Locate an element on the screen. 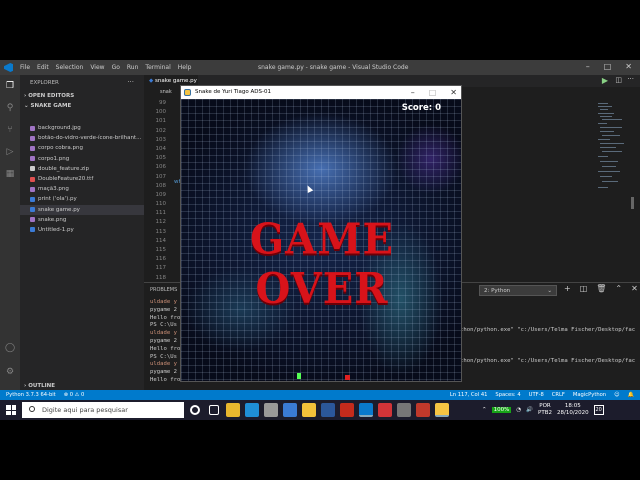  network-icon: ◔ is located at coordinates (518, 410).